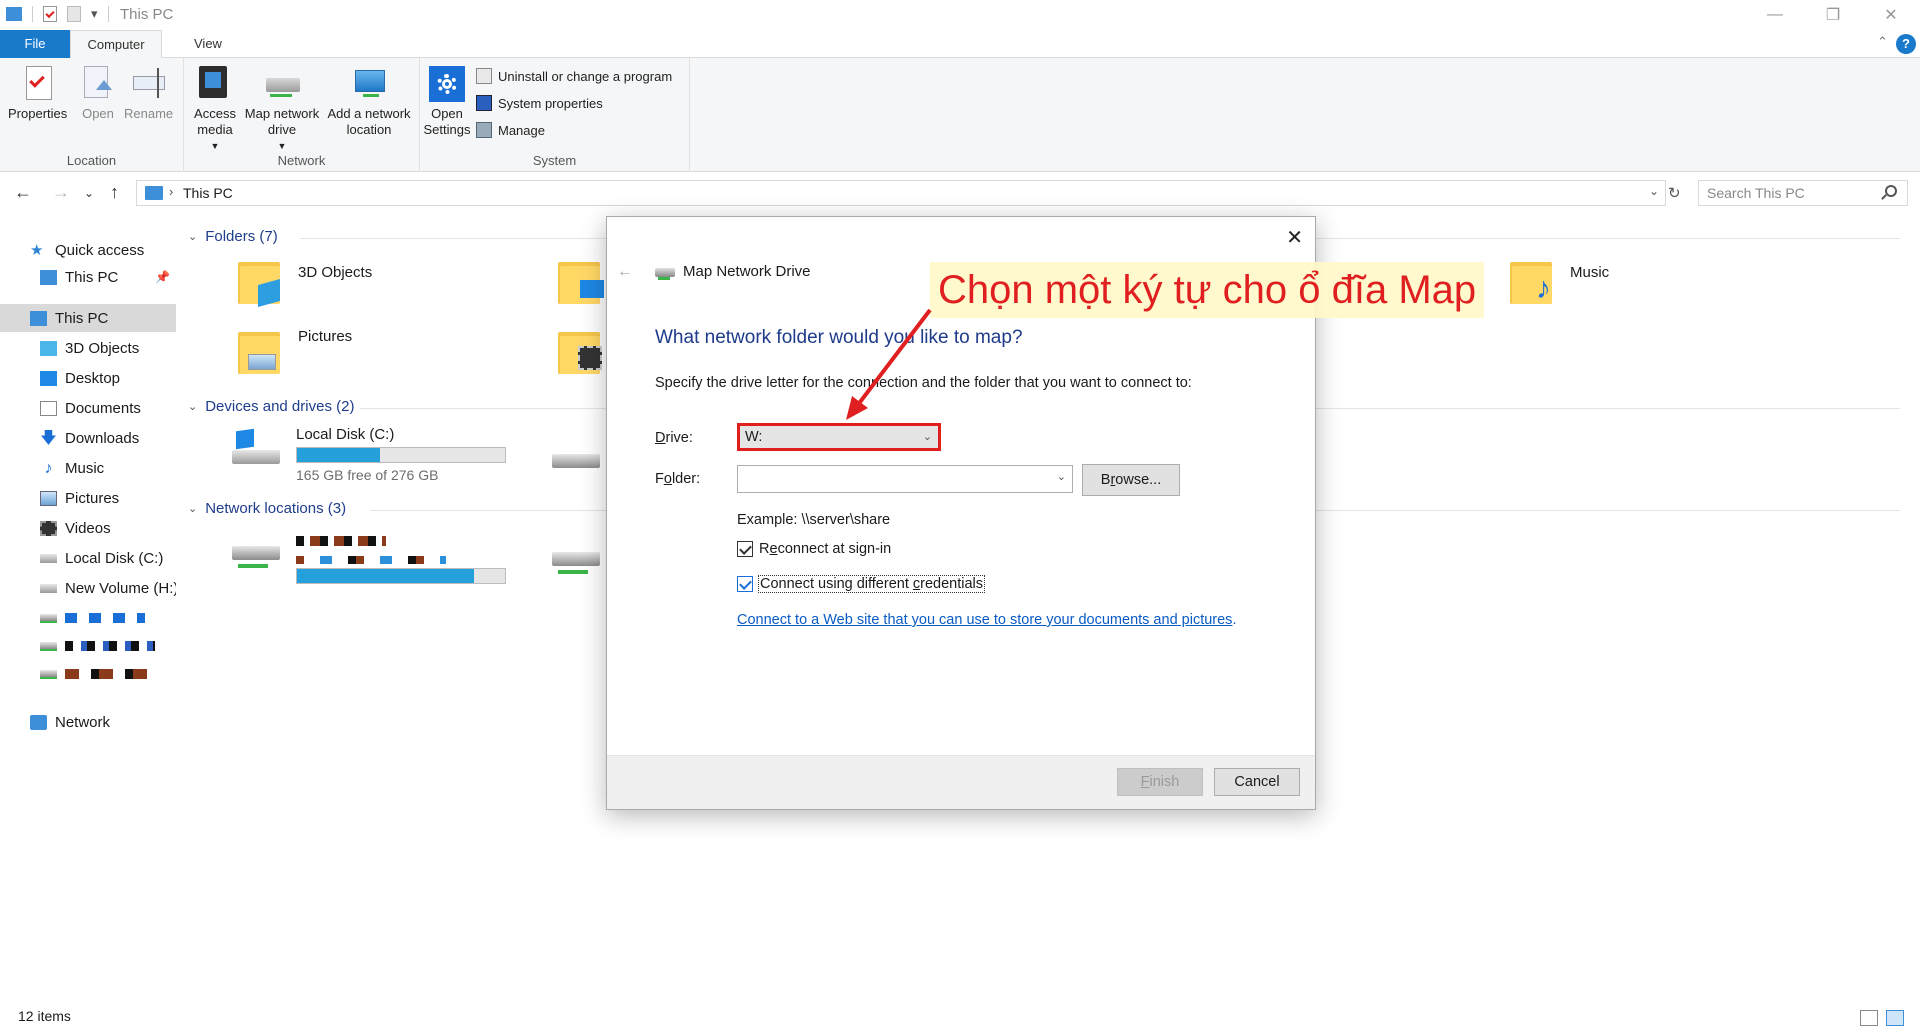  What do you see at coordinates (1234, 620) in the screenshot?
I see `link-suffix: .` at bounding box center [1234, 620].